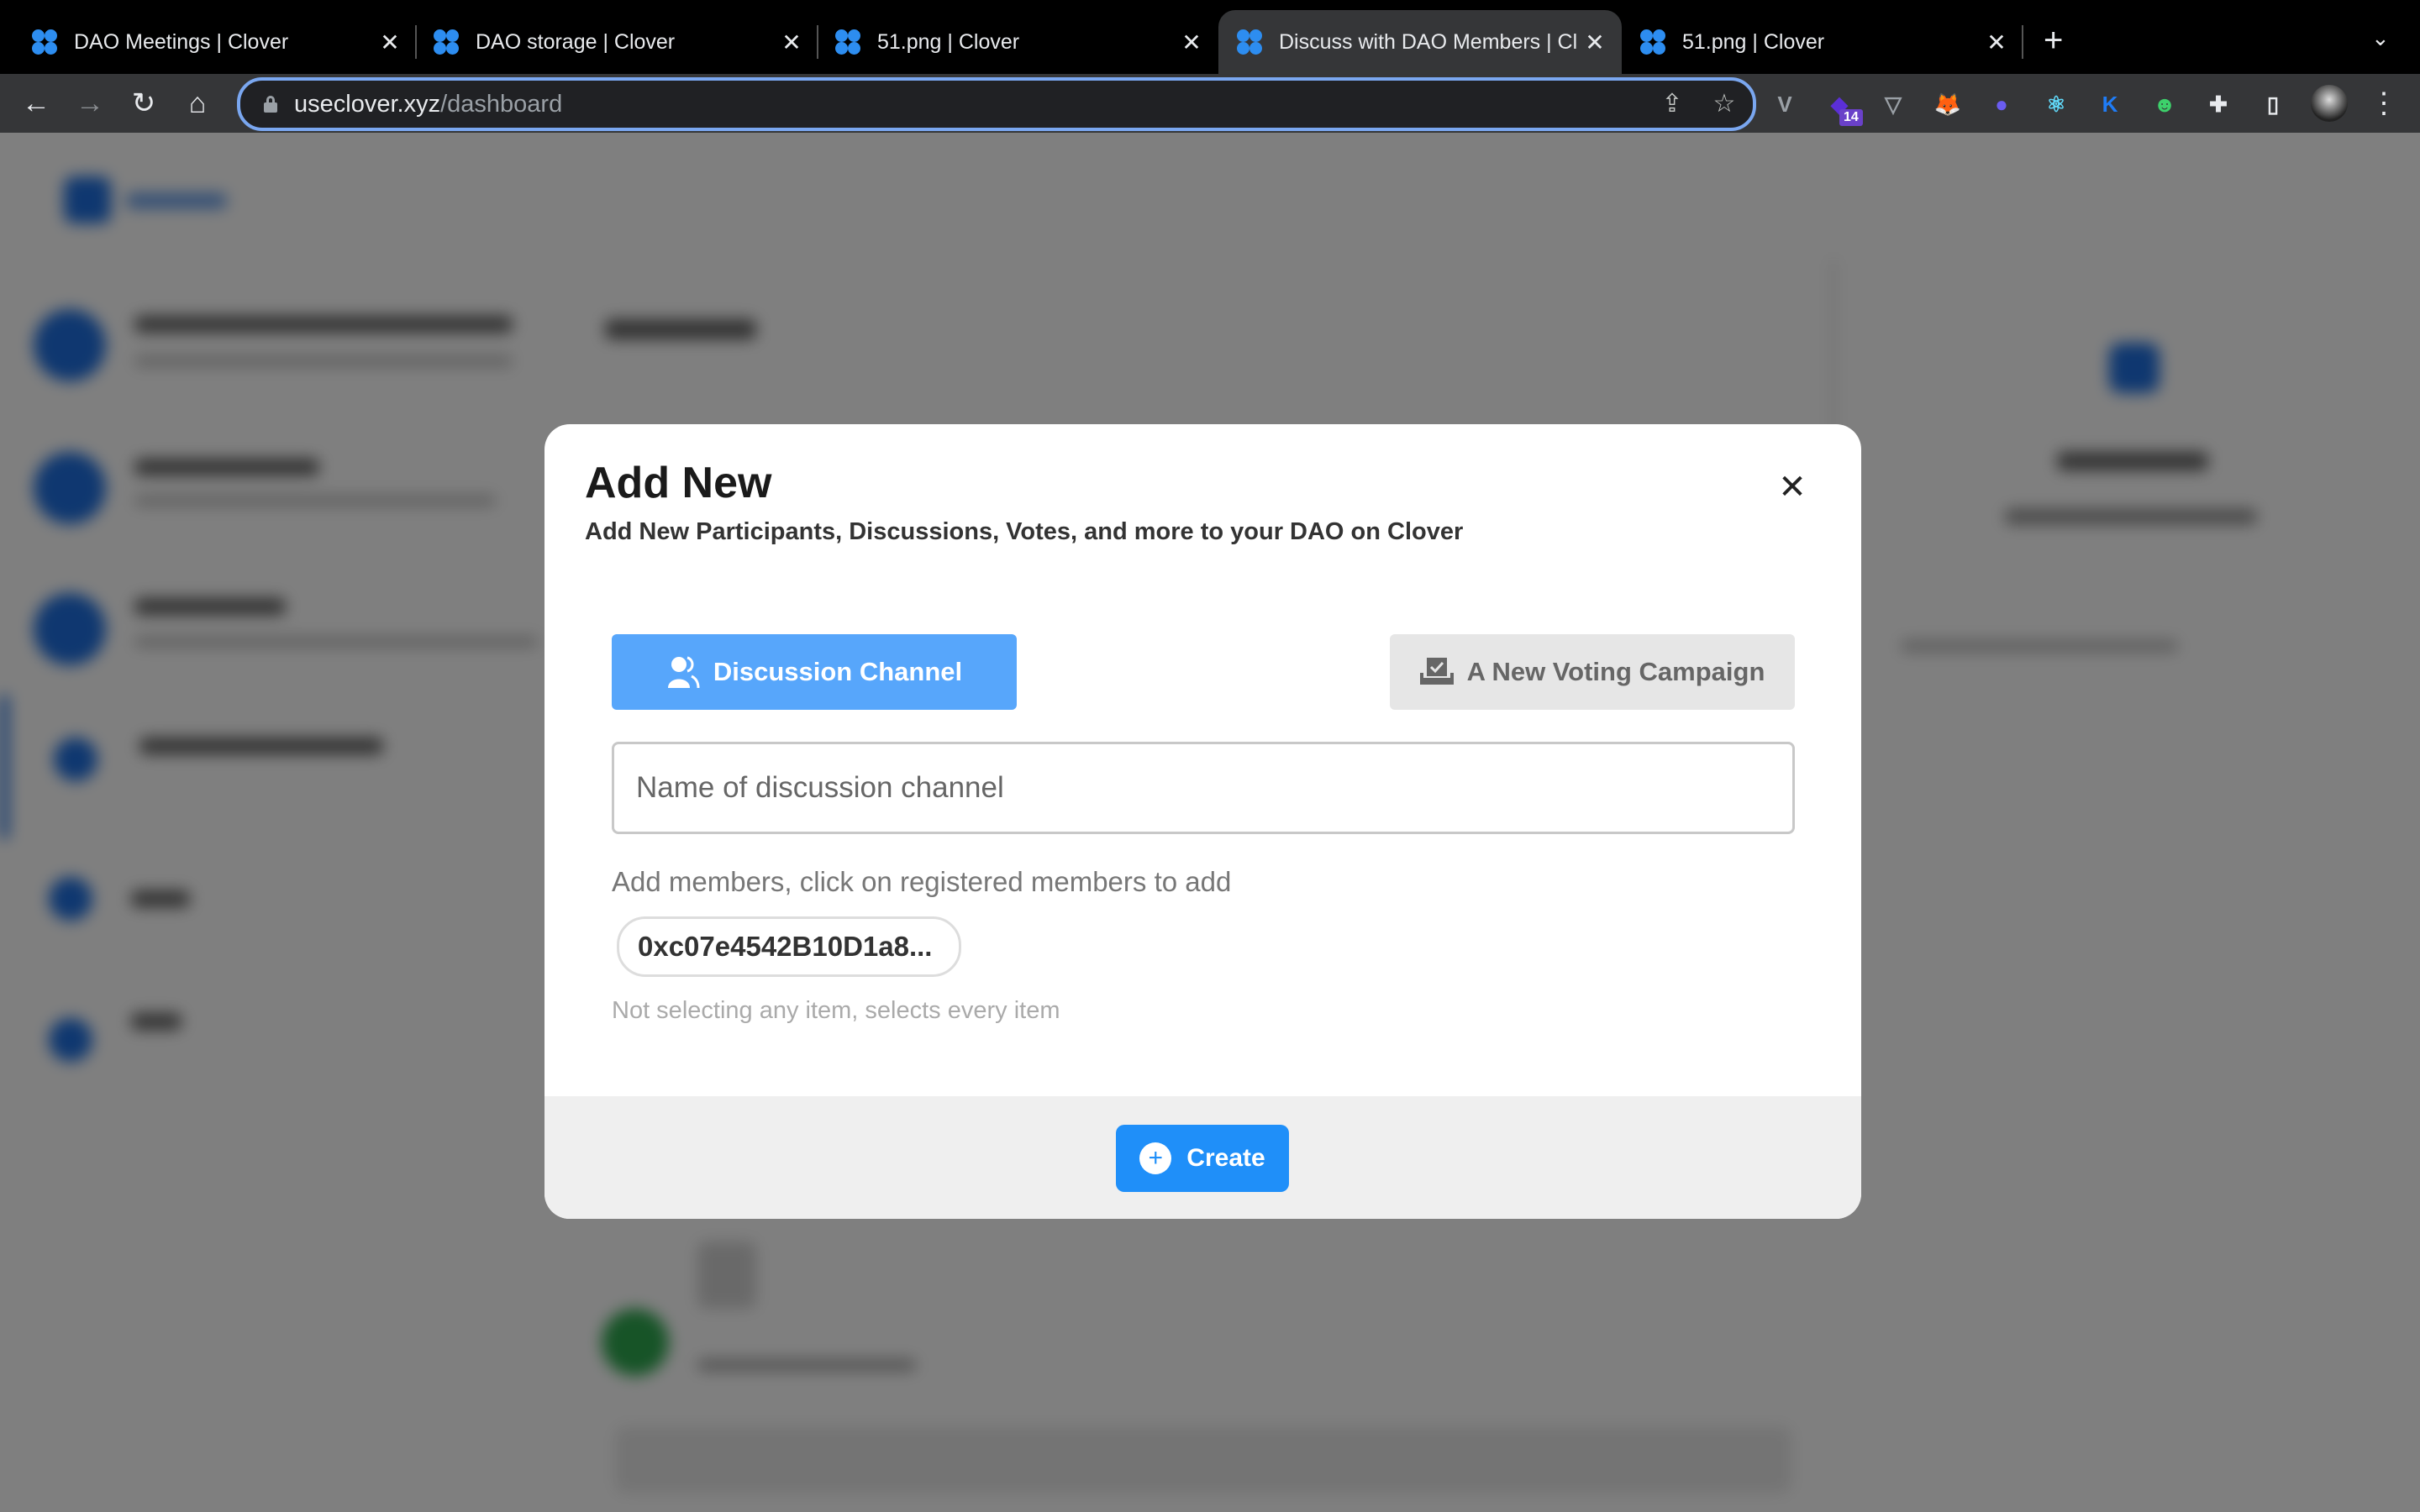 Image resolution: width=2420 pixels, height=1512 pixels. What do you see at coordinates (501, 104) in the screenshot?
I see `url-path: /dashboard` at bounding box center [501, 104].